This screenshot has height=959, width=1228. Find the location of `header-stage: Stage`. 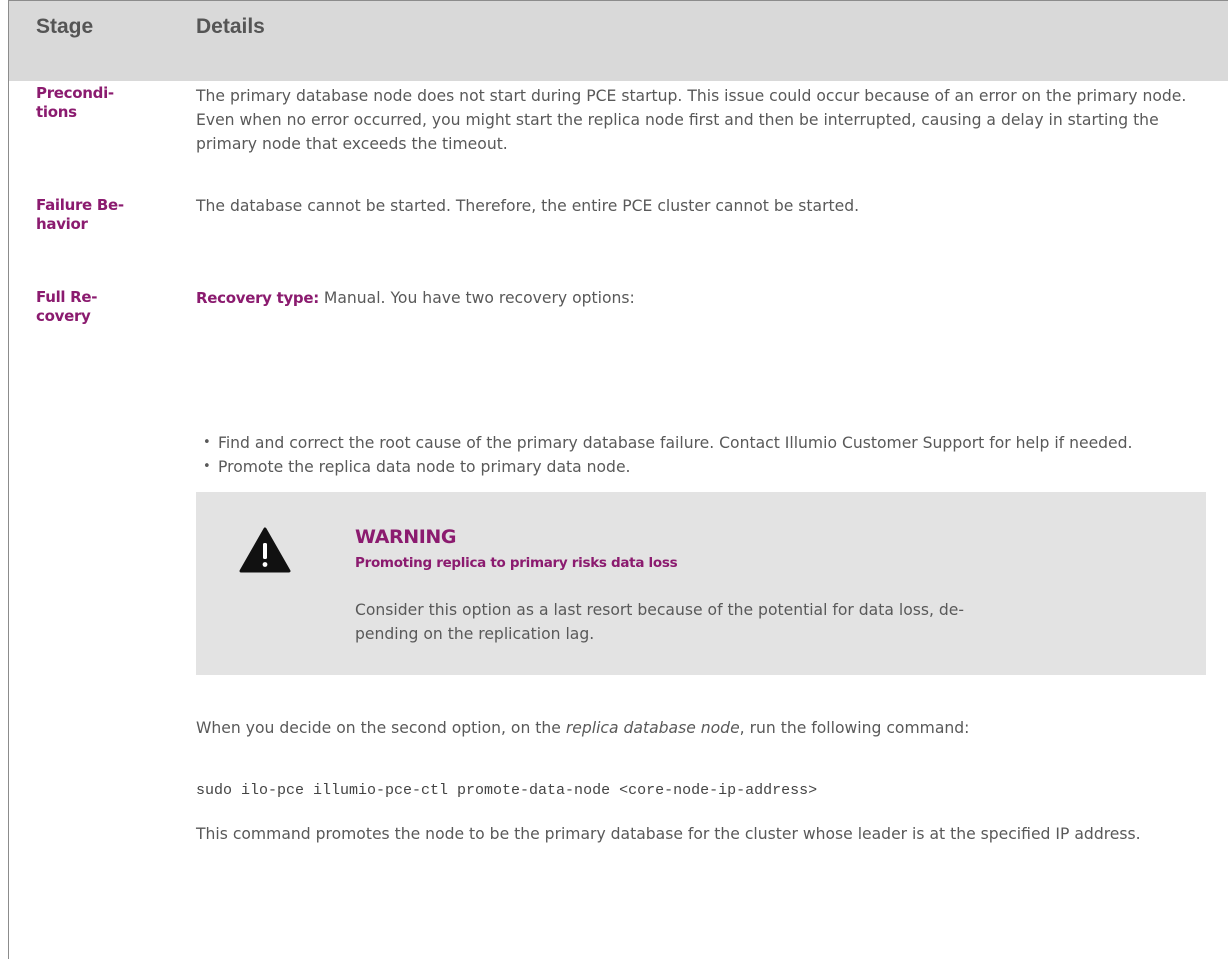

header-stage: Stage is located at coordinates (65, 26).